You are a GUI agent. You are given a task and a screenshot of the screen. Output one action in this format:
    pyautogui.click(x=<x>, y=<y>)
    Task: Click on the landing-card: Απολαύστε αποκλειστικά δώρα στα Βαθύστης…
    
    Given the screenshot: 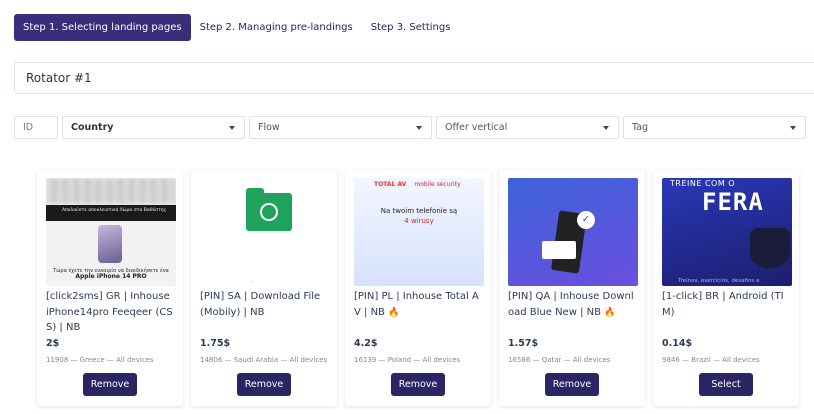 What is the action you would take?
    pyautogui.click(x=110, y=288)
    